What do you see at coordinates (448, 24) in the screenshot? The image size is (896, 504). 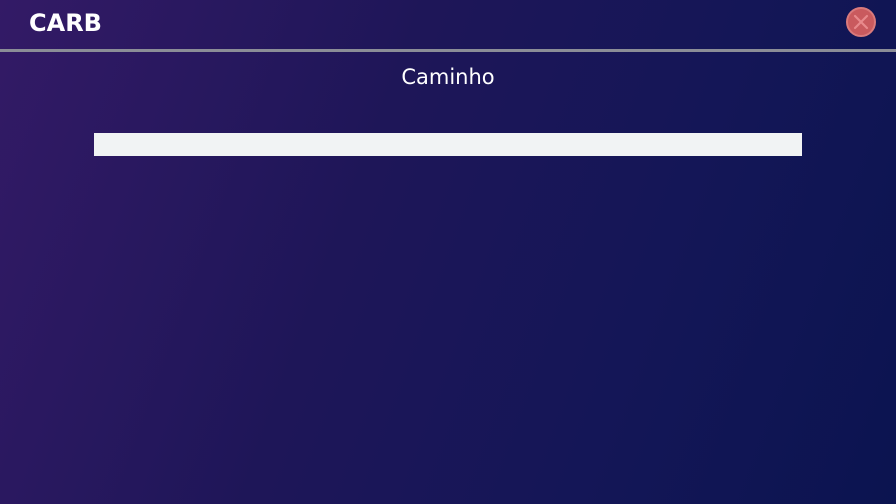 I see `header-bar: CARB` at bounding box center [448, 24].